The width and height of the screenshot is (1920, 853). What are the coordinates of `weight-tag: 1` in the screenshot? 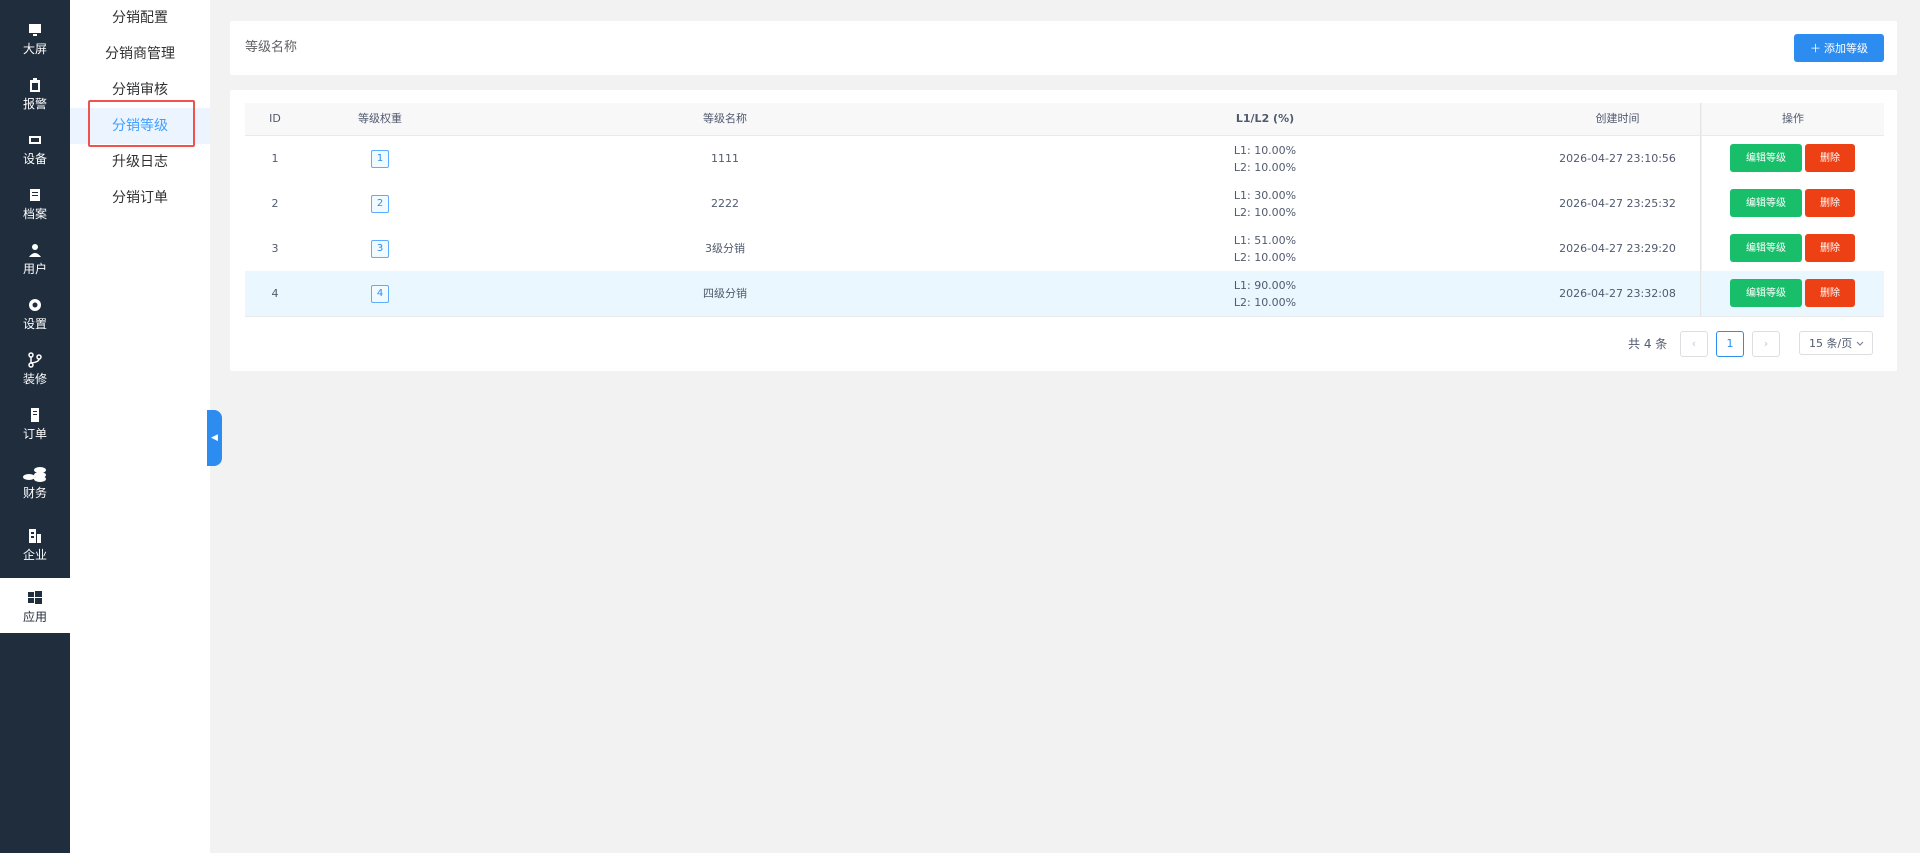 It's located at (380, 159).